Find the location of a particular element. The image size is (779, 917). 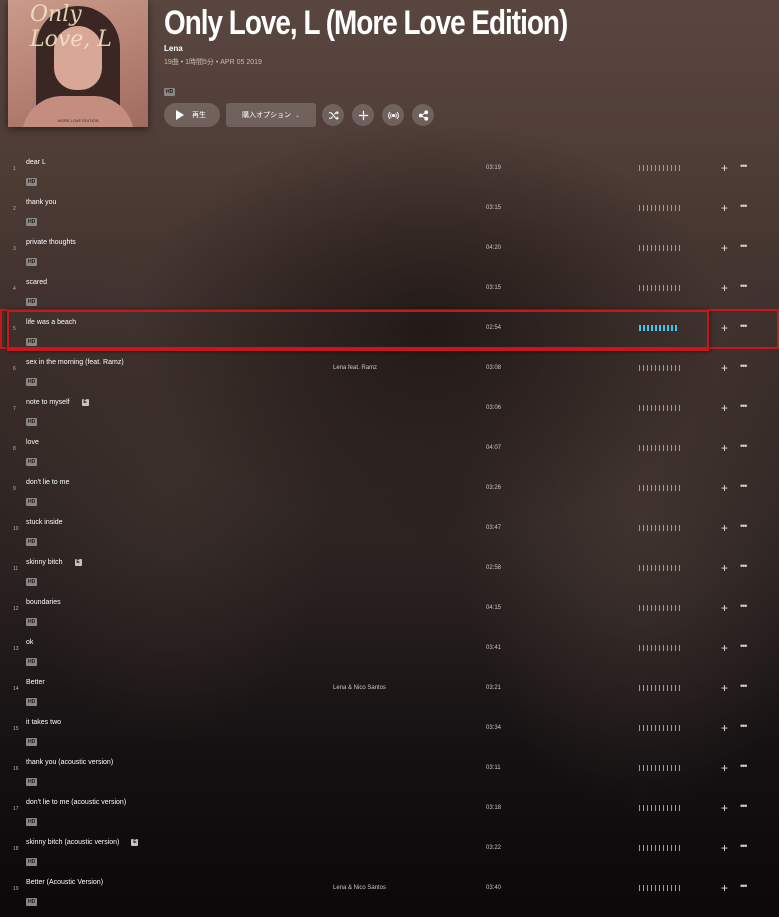

track-title: note to myself E is located at coordinates (57, 402).